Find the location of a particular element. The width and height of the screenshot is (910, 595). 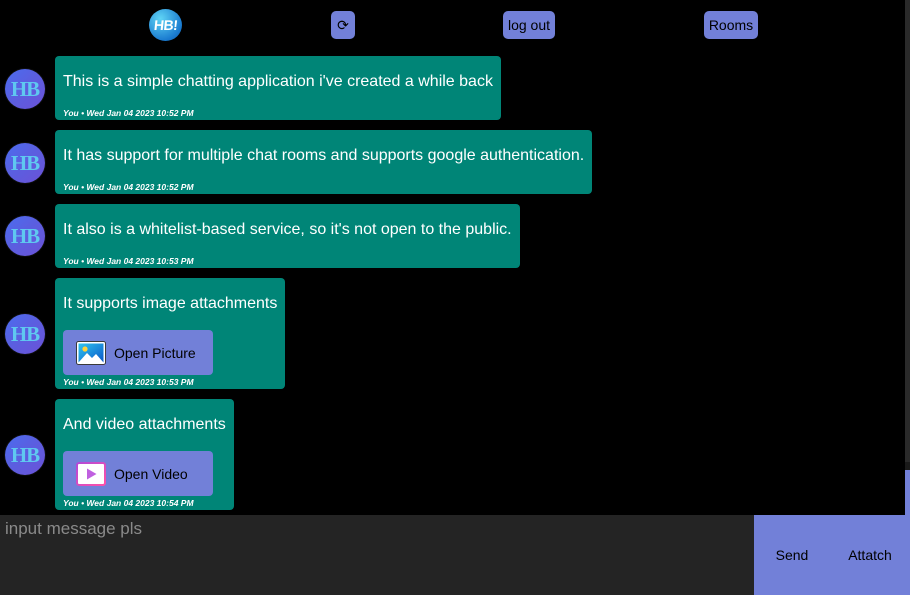

top-nav: HB! ⟳ log out Rooms is located at coordinates (455, 25).